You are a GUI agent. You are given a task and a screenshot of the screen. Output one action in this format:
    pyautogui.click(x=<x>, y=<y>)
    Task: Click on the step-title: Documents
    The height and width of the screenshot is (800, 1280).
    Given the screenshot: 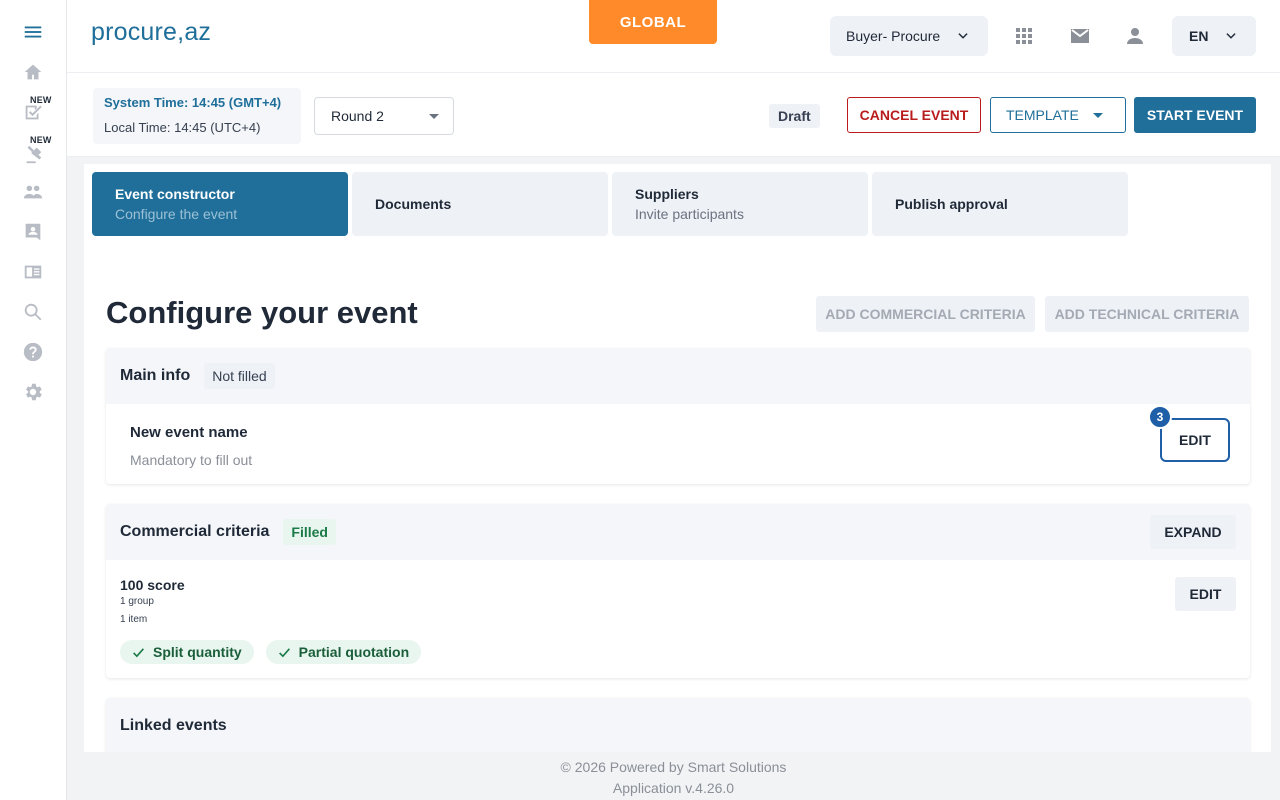 What is the action you would take?
    pyautogui.click(x=413, y=204)
    